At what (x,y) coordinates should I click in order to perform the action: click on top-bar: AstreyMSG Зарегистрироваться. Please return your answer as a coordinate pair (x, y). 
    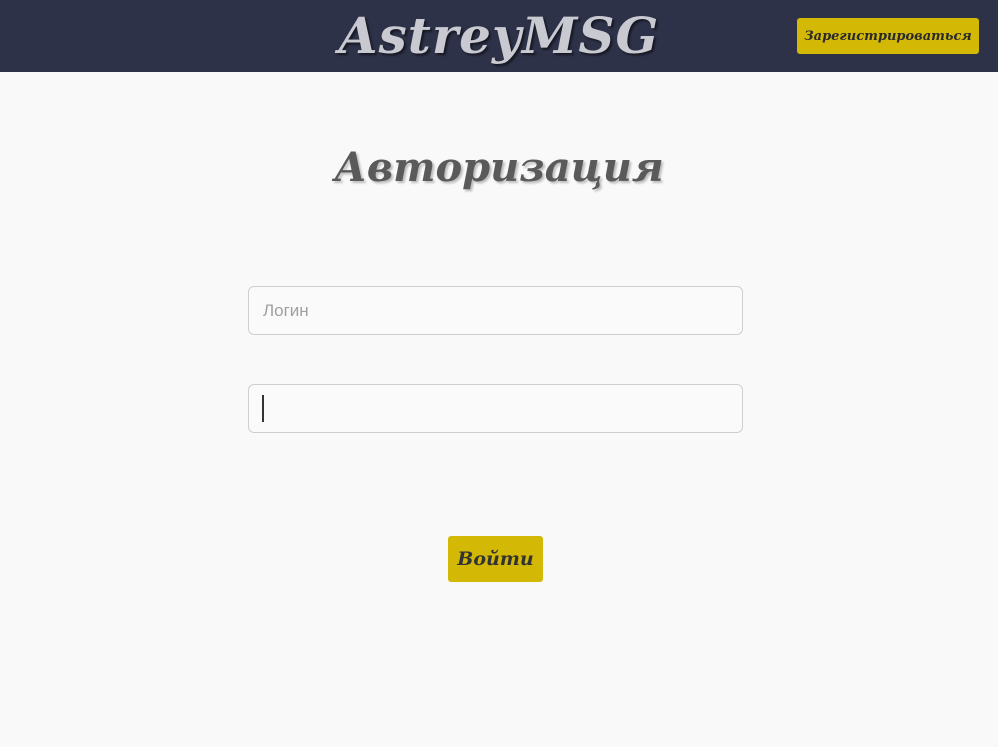
    Looking at the image, I should click on (499, 36).